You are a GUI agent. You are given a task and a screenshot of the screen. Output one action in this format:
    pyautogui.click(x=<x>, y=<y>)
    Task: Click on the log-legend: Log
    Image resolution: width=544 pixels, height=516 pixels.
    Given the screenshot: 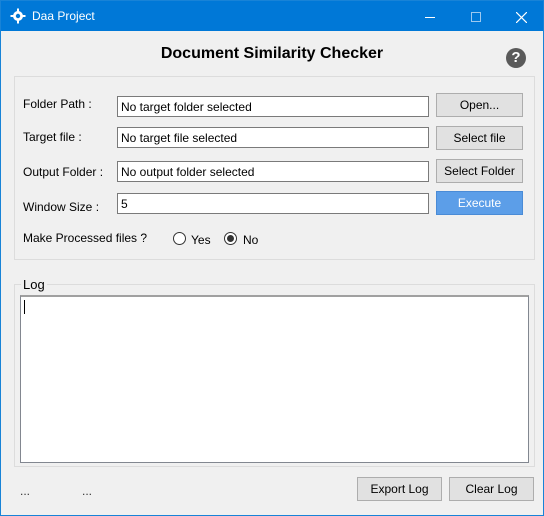 What is the action you would take?
    pyautogui.click(x=34, y=284)
    